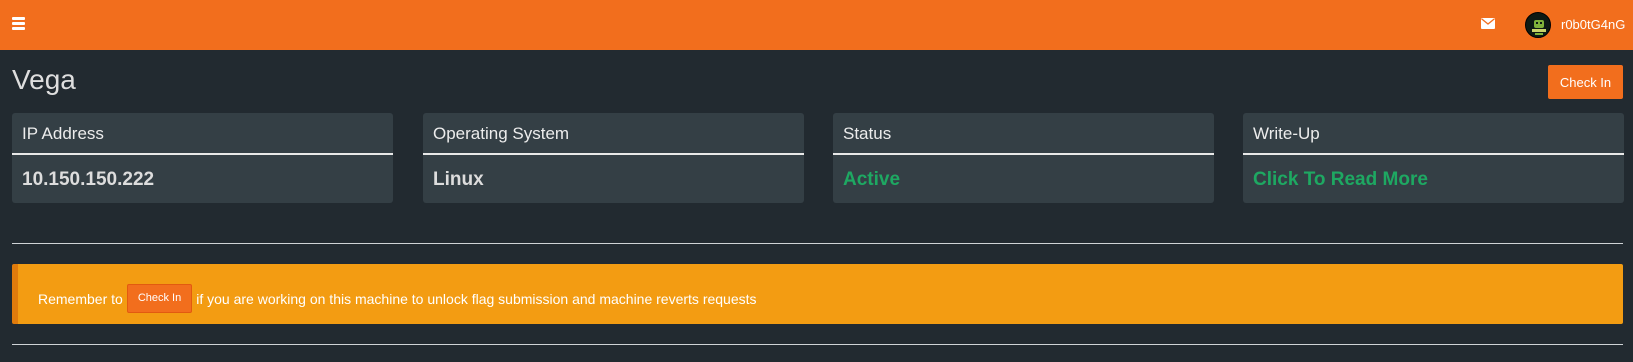 The height and width of the screenshot is (362, 1633). I want to click on card-label: Status, so click(1023, 134).